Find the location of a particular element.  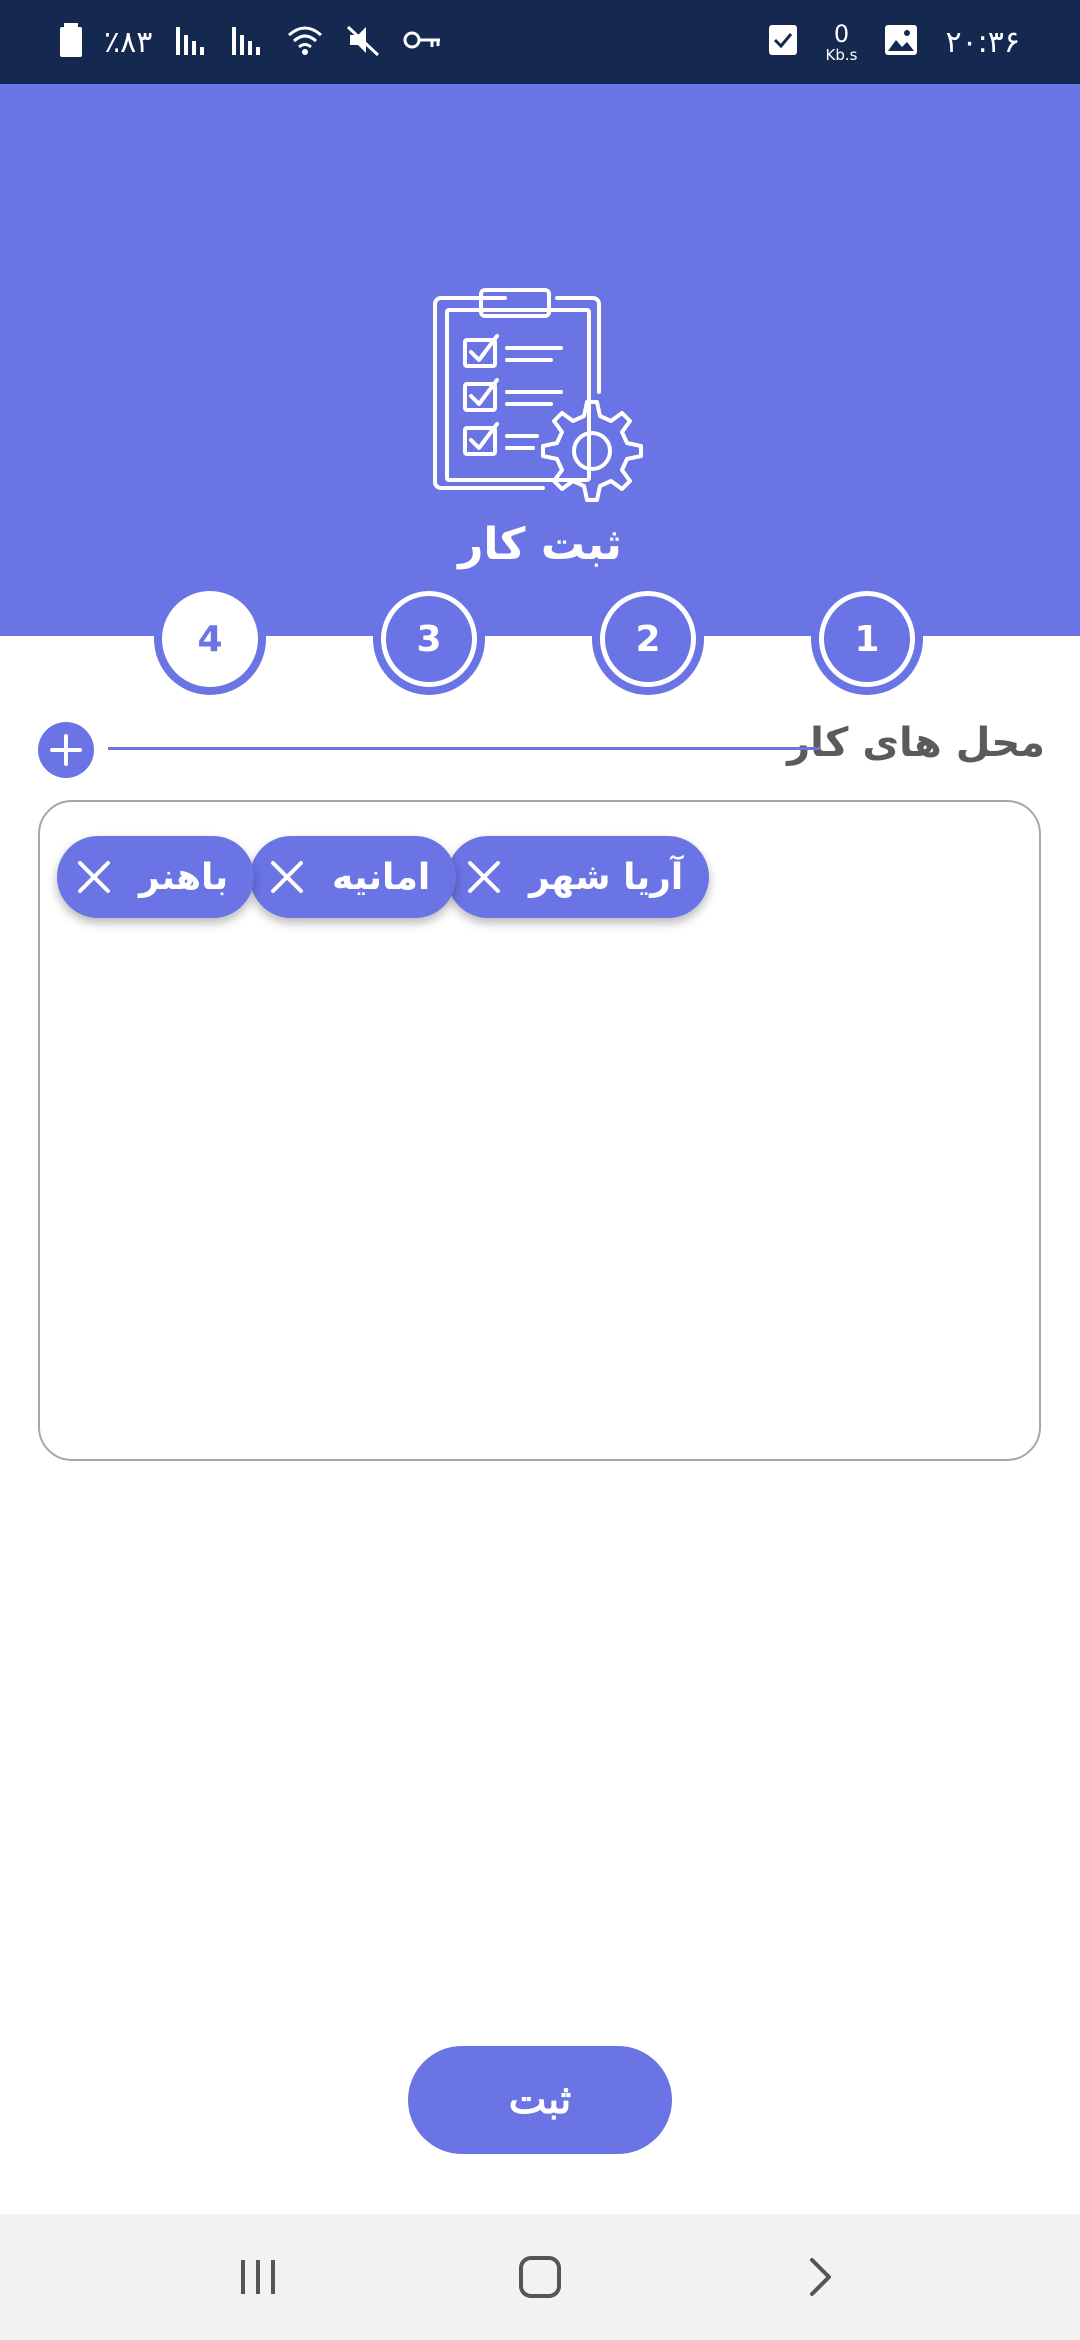

navigation-bar is located at coordinates (540, 2277).